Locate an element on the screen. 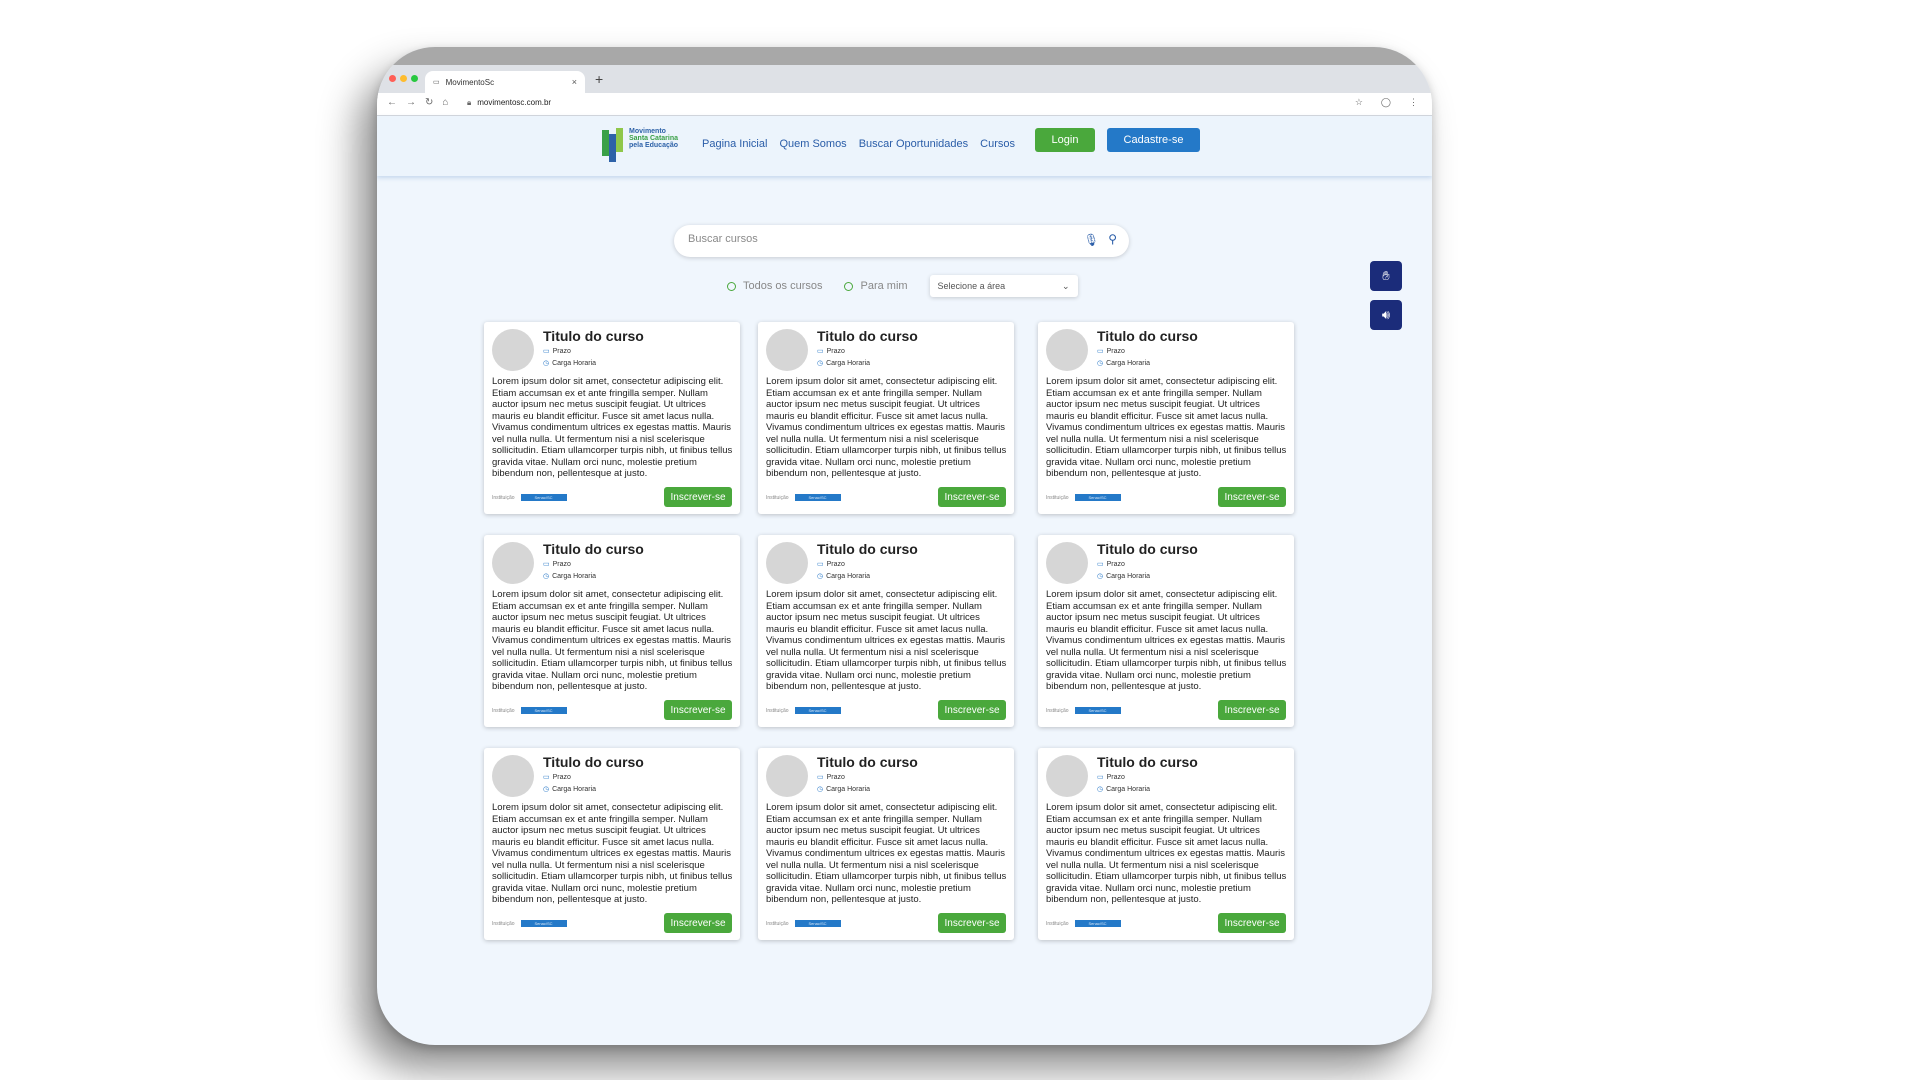  maximize-window-dot is located at coordinates (414, 78).